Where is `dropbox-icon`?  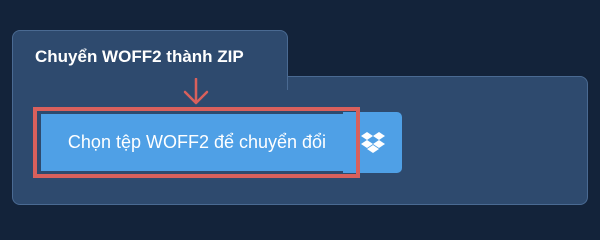
dropbox-icon is located at coordinates (373, 142).